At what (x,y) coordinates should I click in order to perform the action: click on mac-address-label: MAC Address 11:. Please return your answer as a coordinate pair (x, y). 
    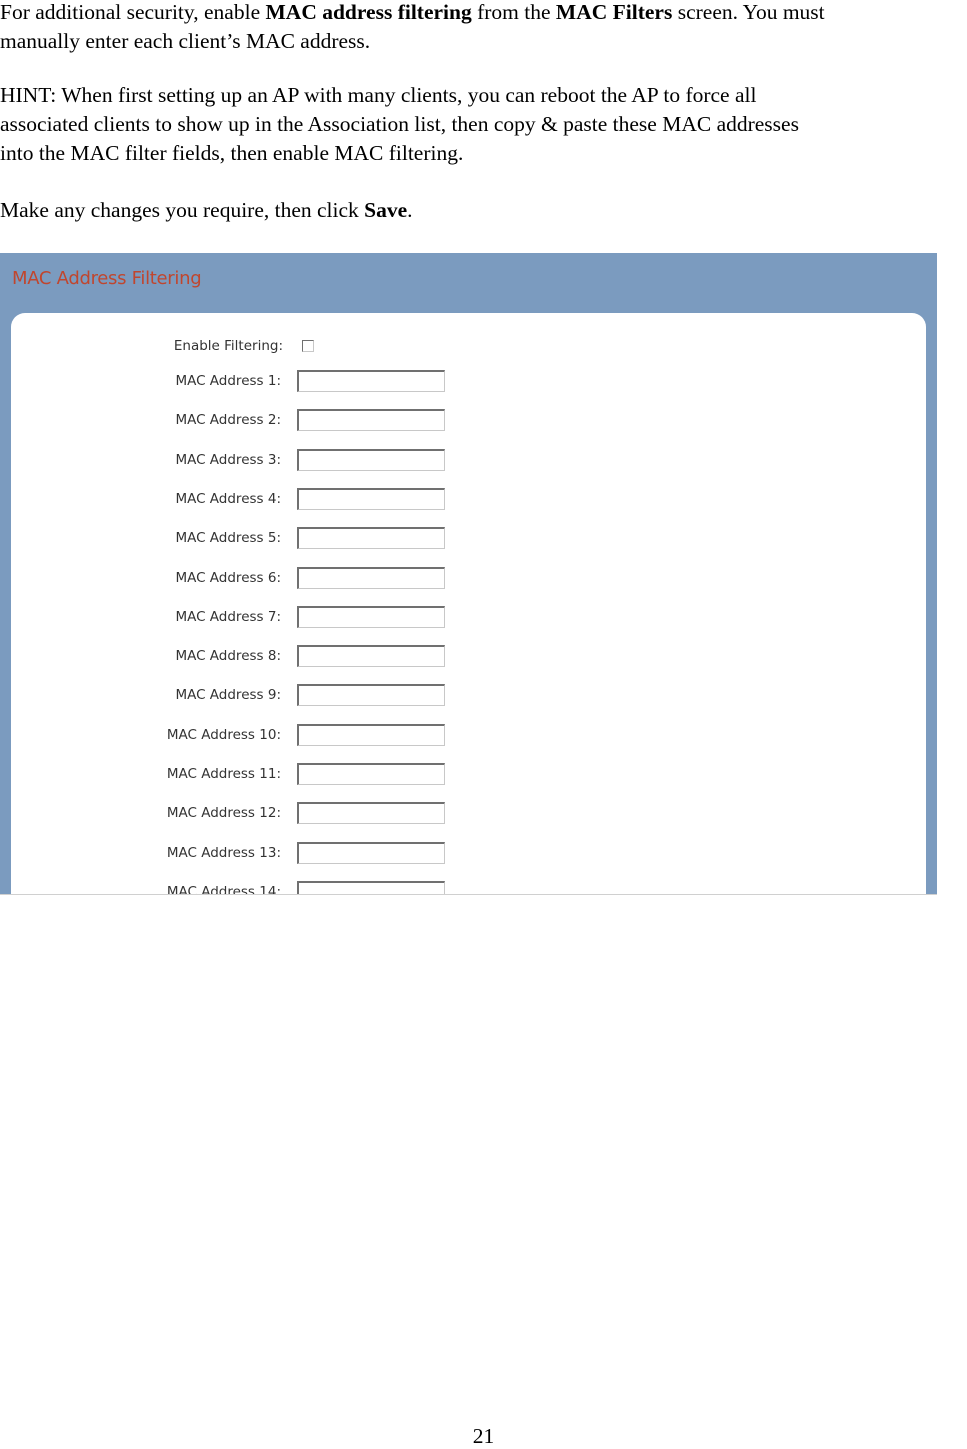
    Looking at the image, I should click on (223, 774).